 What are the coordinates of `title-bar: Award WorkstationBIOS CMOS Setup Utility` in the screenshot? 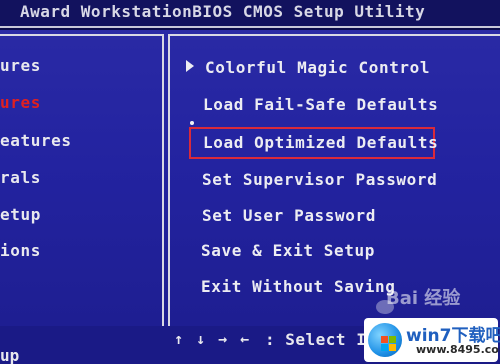 It's located at (250, 14).